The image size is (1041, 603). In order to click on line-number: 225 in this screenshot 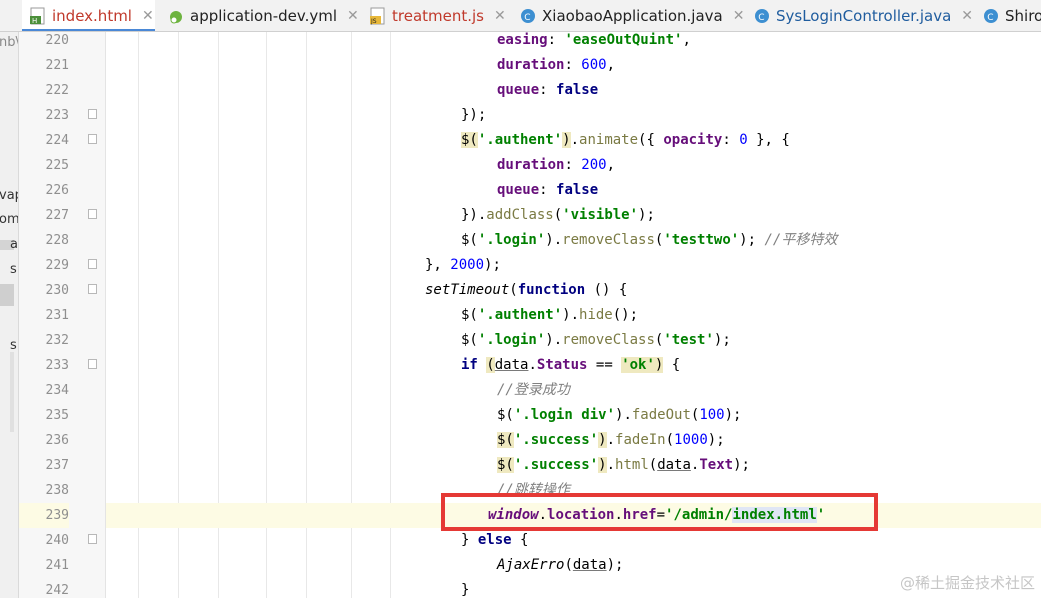, I will do `click(57, 165)`.